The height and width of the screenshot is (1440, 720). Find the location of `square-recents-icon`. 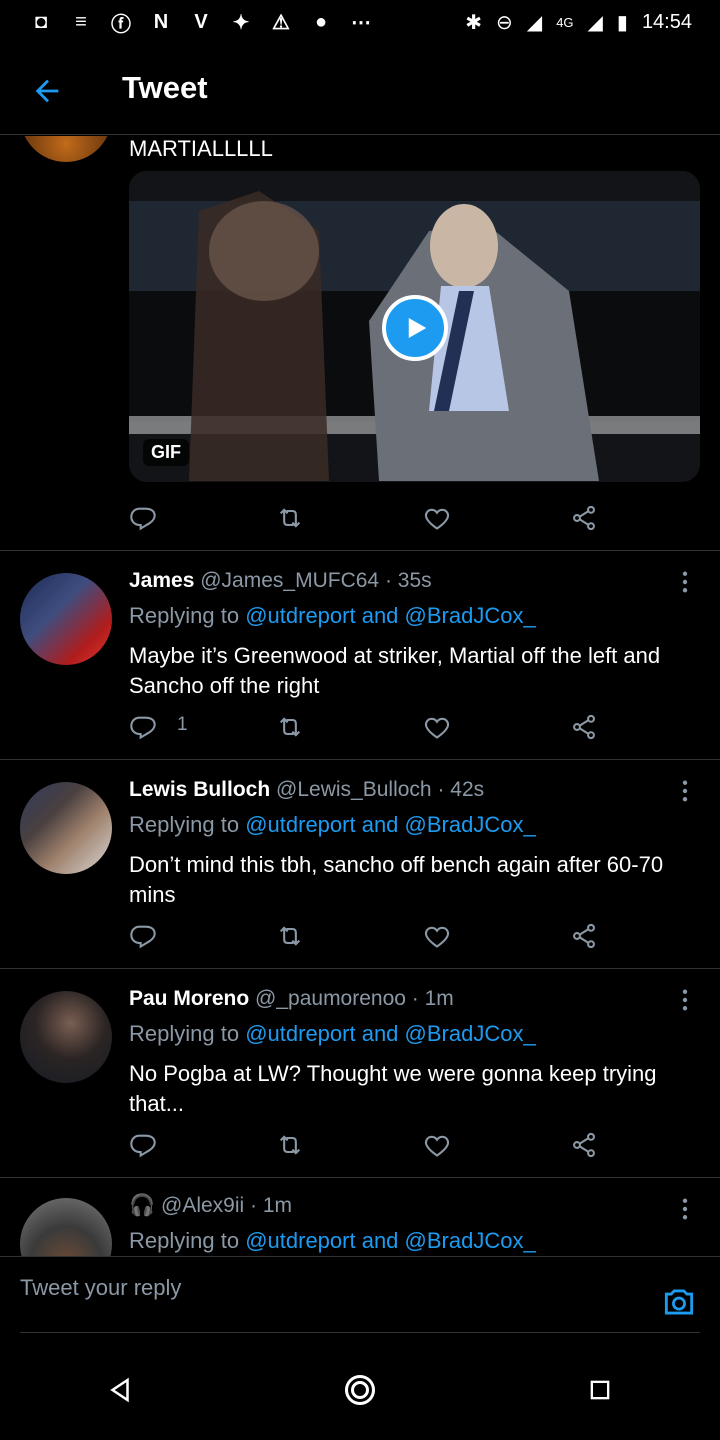

square-recents-icon is located at coordinates (600, 1390).